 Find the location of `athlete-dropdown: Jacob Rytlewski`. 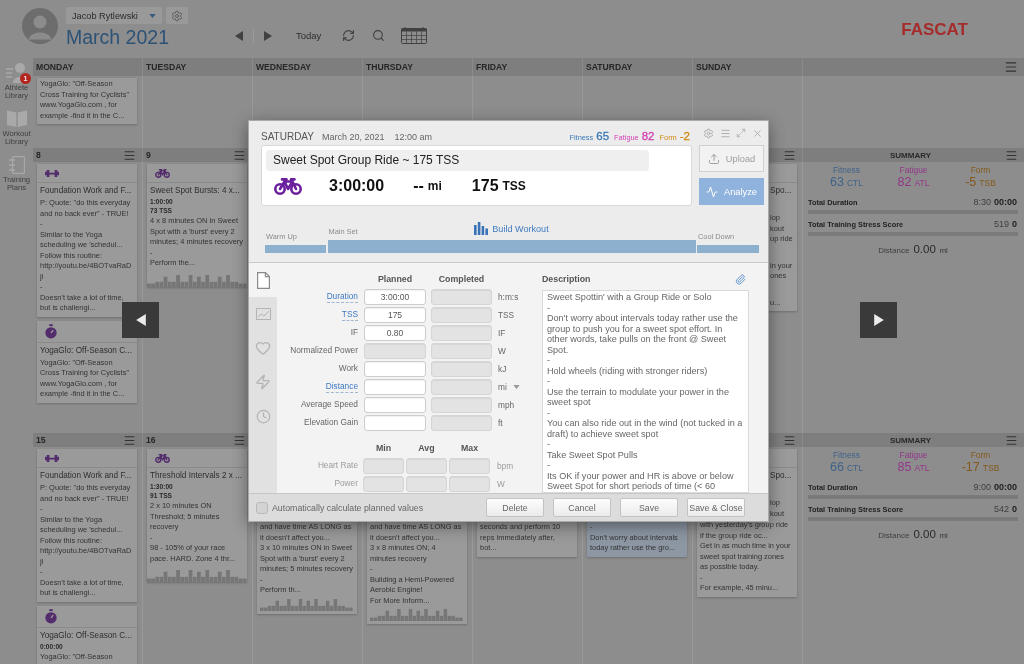

athlete-dropdown: Jacob Rytlewski is located at coordinates (114, 15).